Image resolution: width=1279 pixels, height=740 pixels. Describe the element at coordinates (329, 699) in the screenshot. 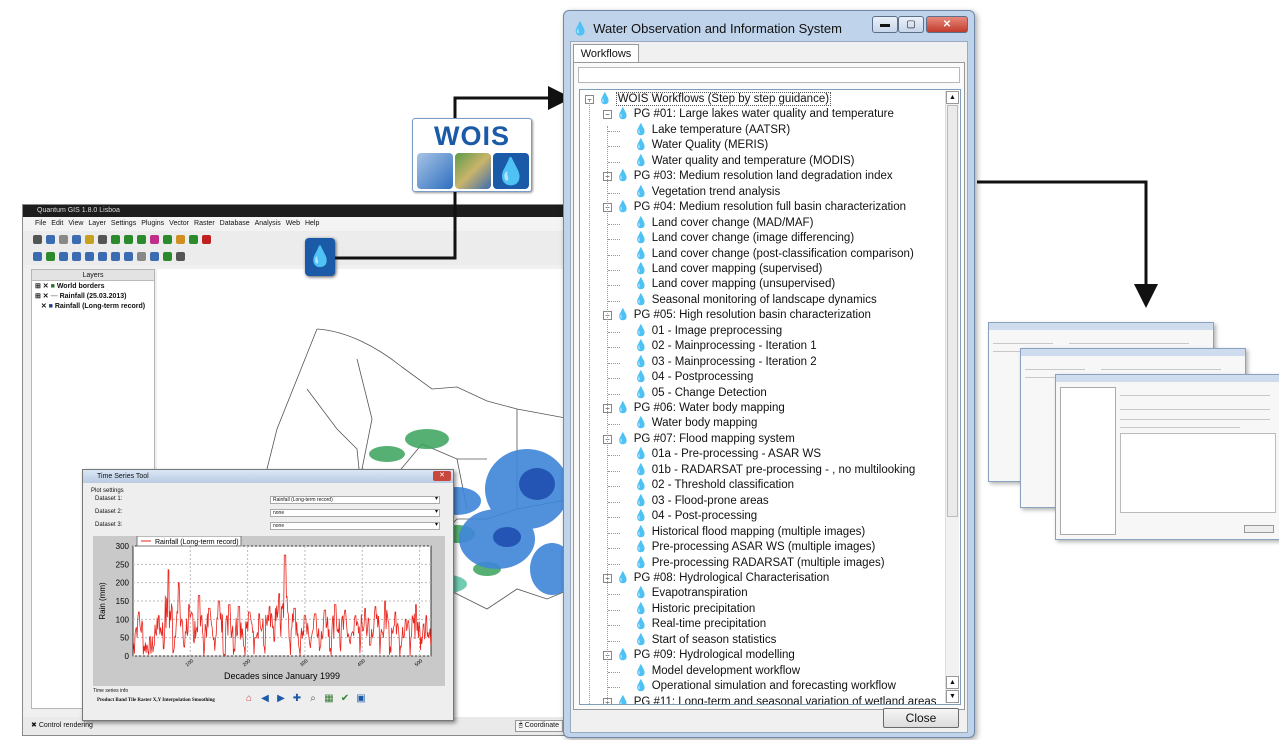

I see `configure-icon: ▦` at that location.